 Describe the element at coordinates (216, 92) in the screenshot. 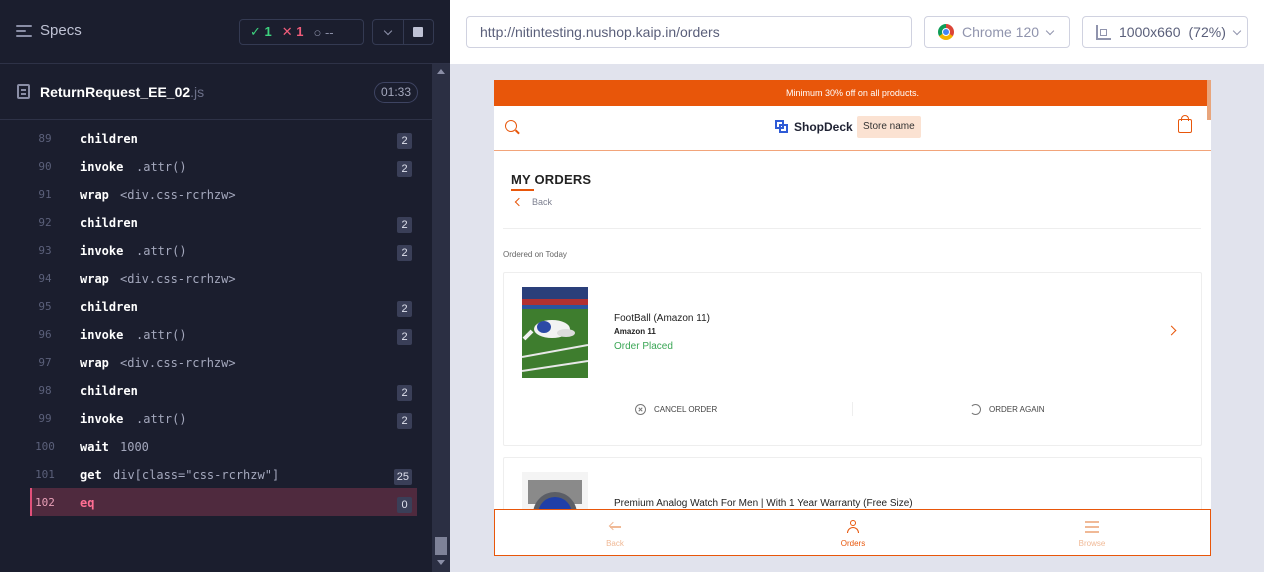

I see `spec-file-row: ReturnRequest_EE_02.js 01:33` at that location.